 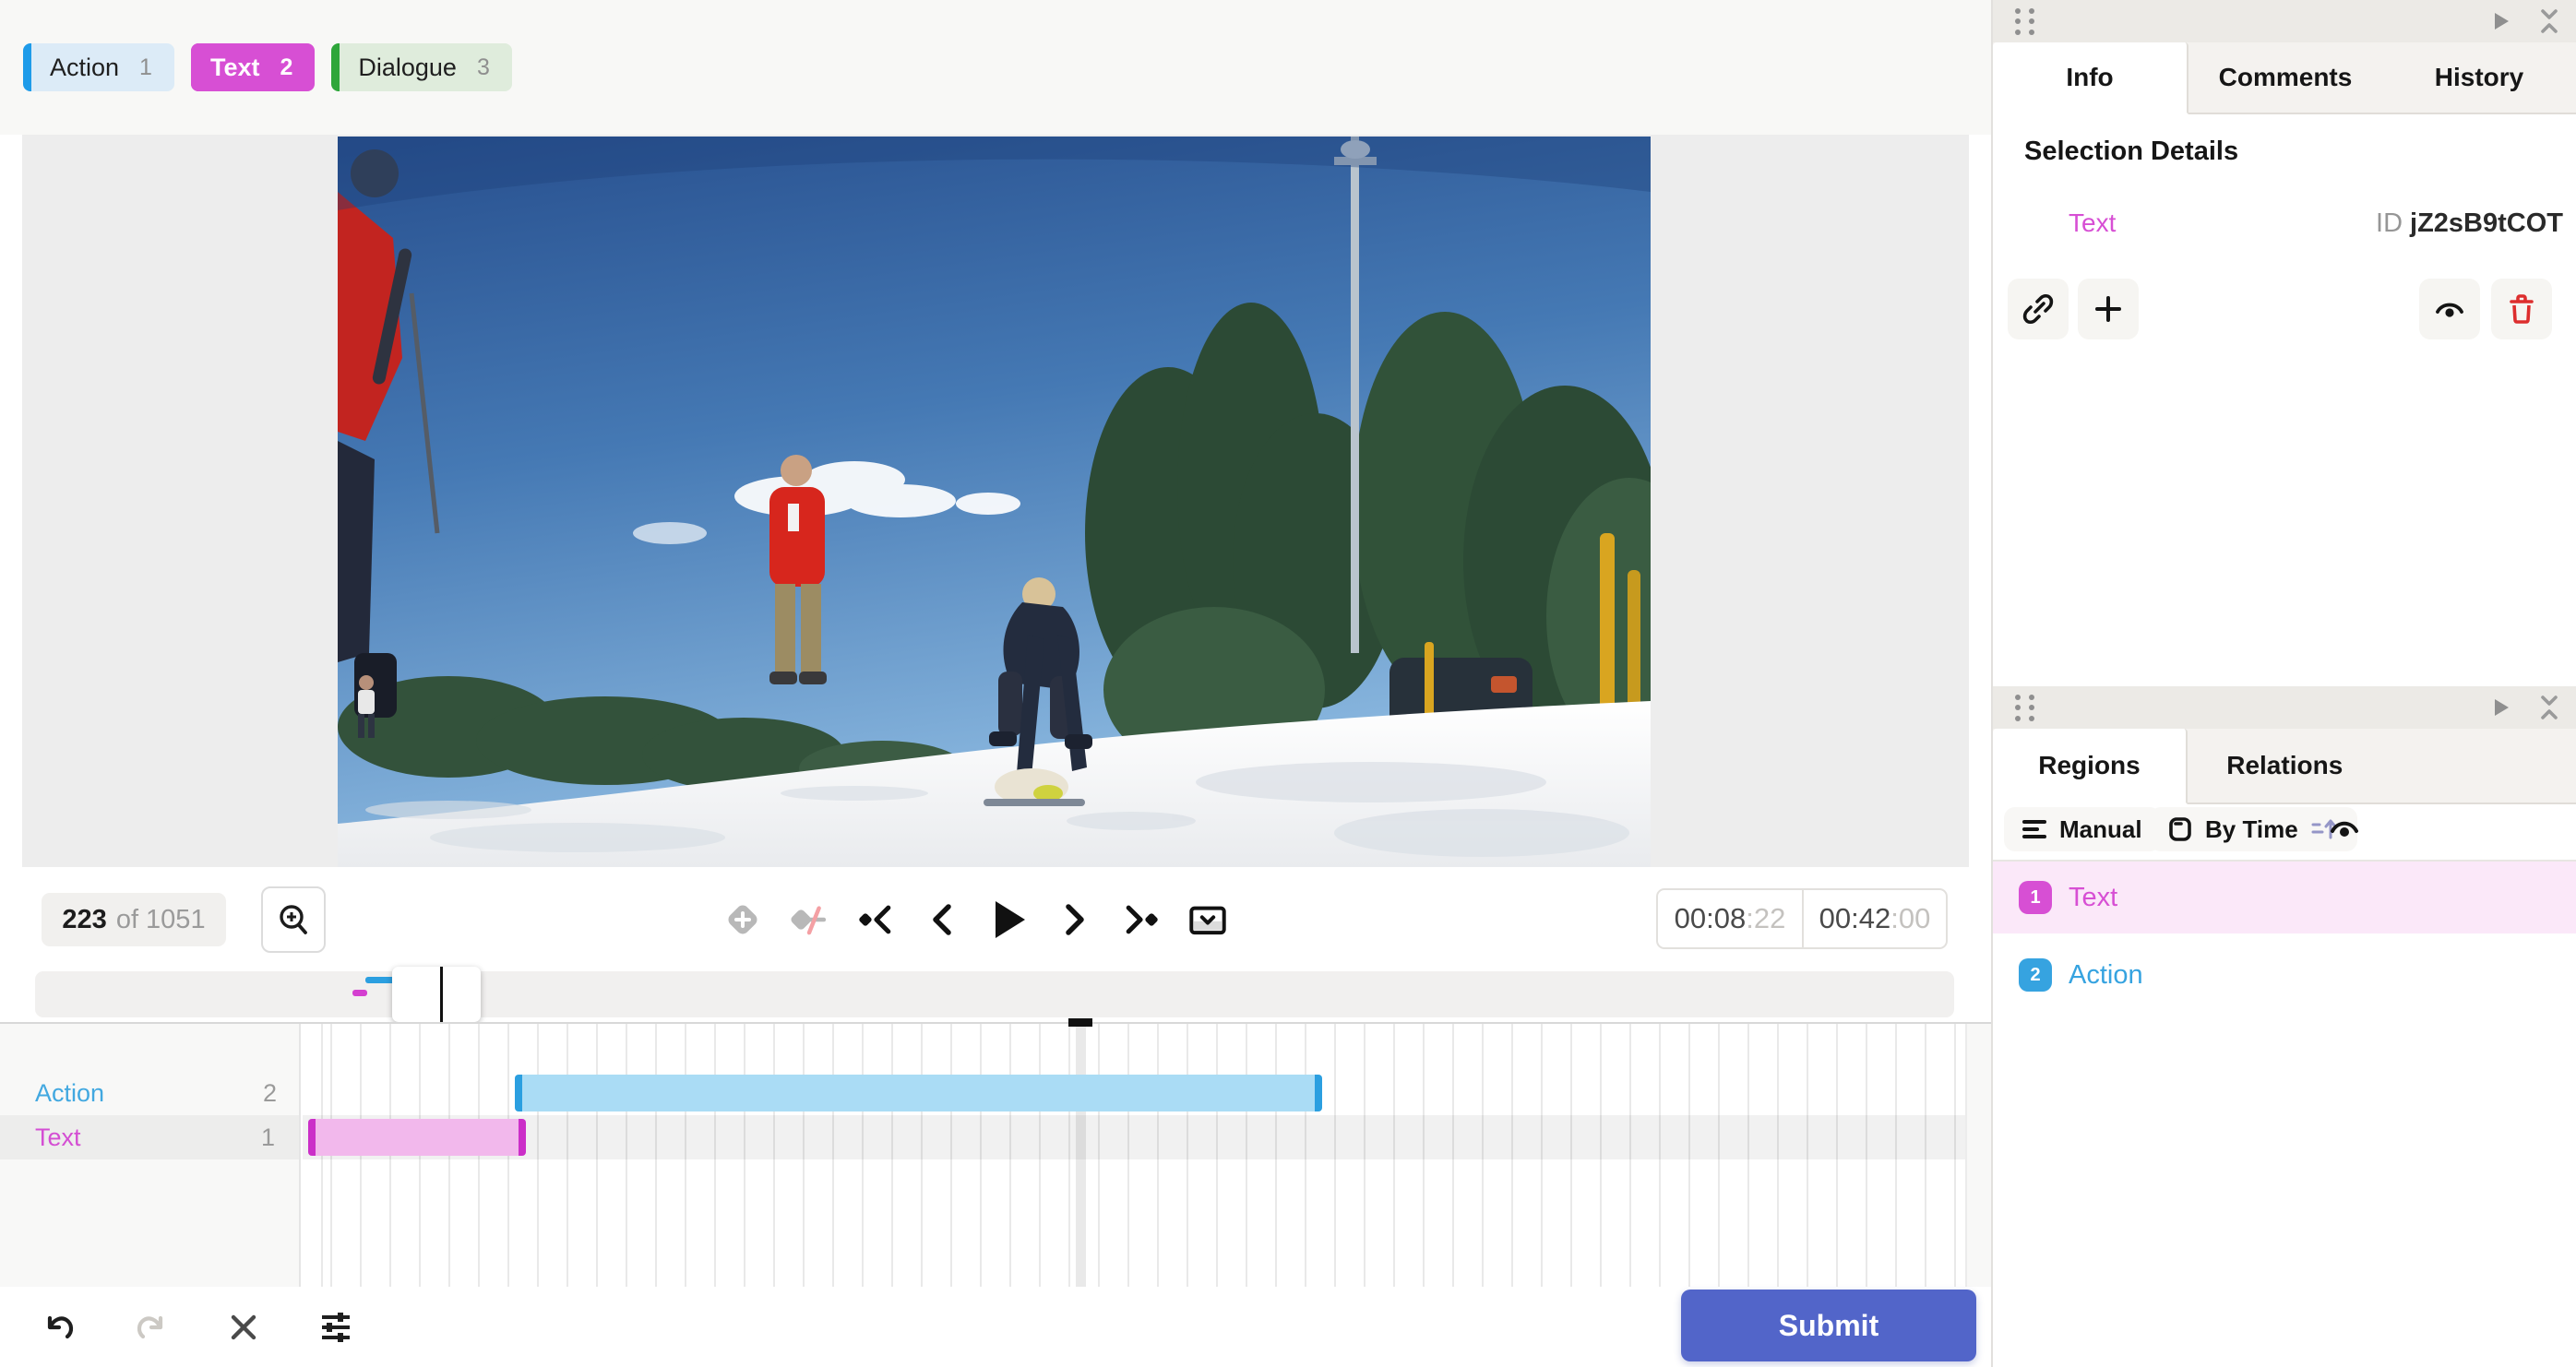 What do you see at coordinates (918, 1093) in the screenshot?
I see `timeline-region-action` at bounding box center [918, 1093].